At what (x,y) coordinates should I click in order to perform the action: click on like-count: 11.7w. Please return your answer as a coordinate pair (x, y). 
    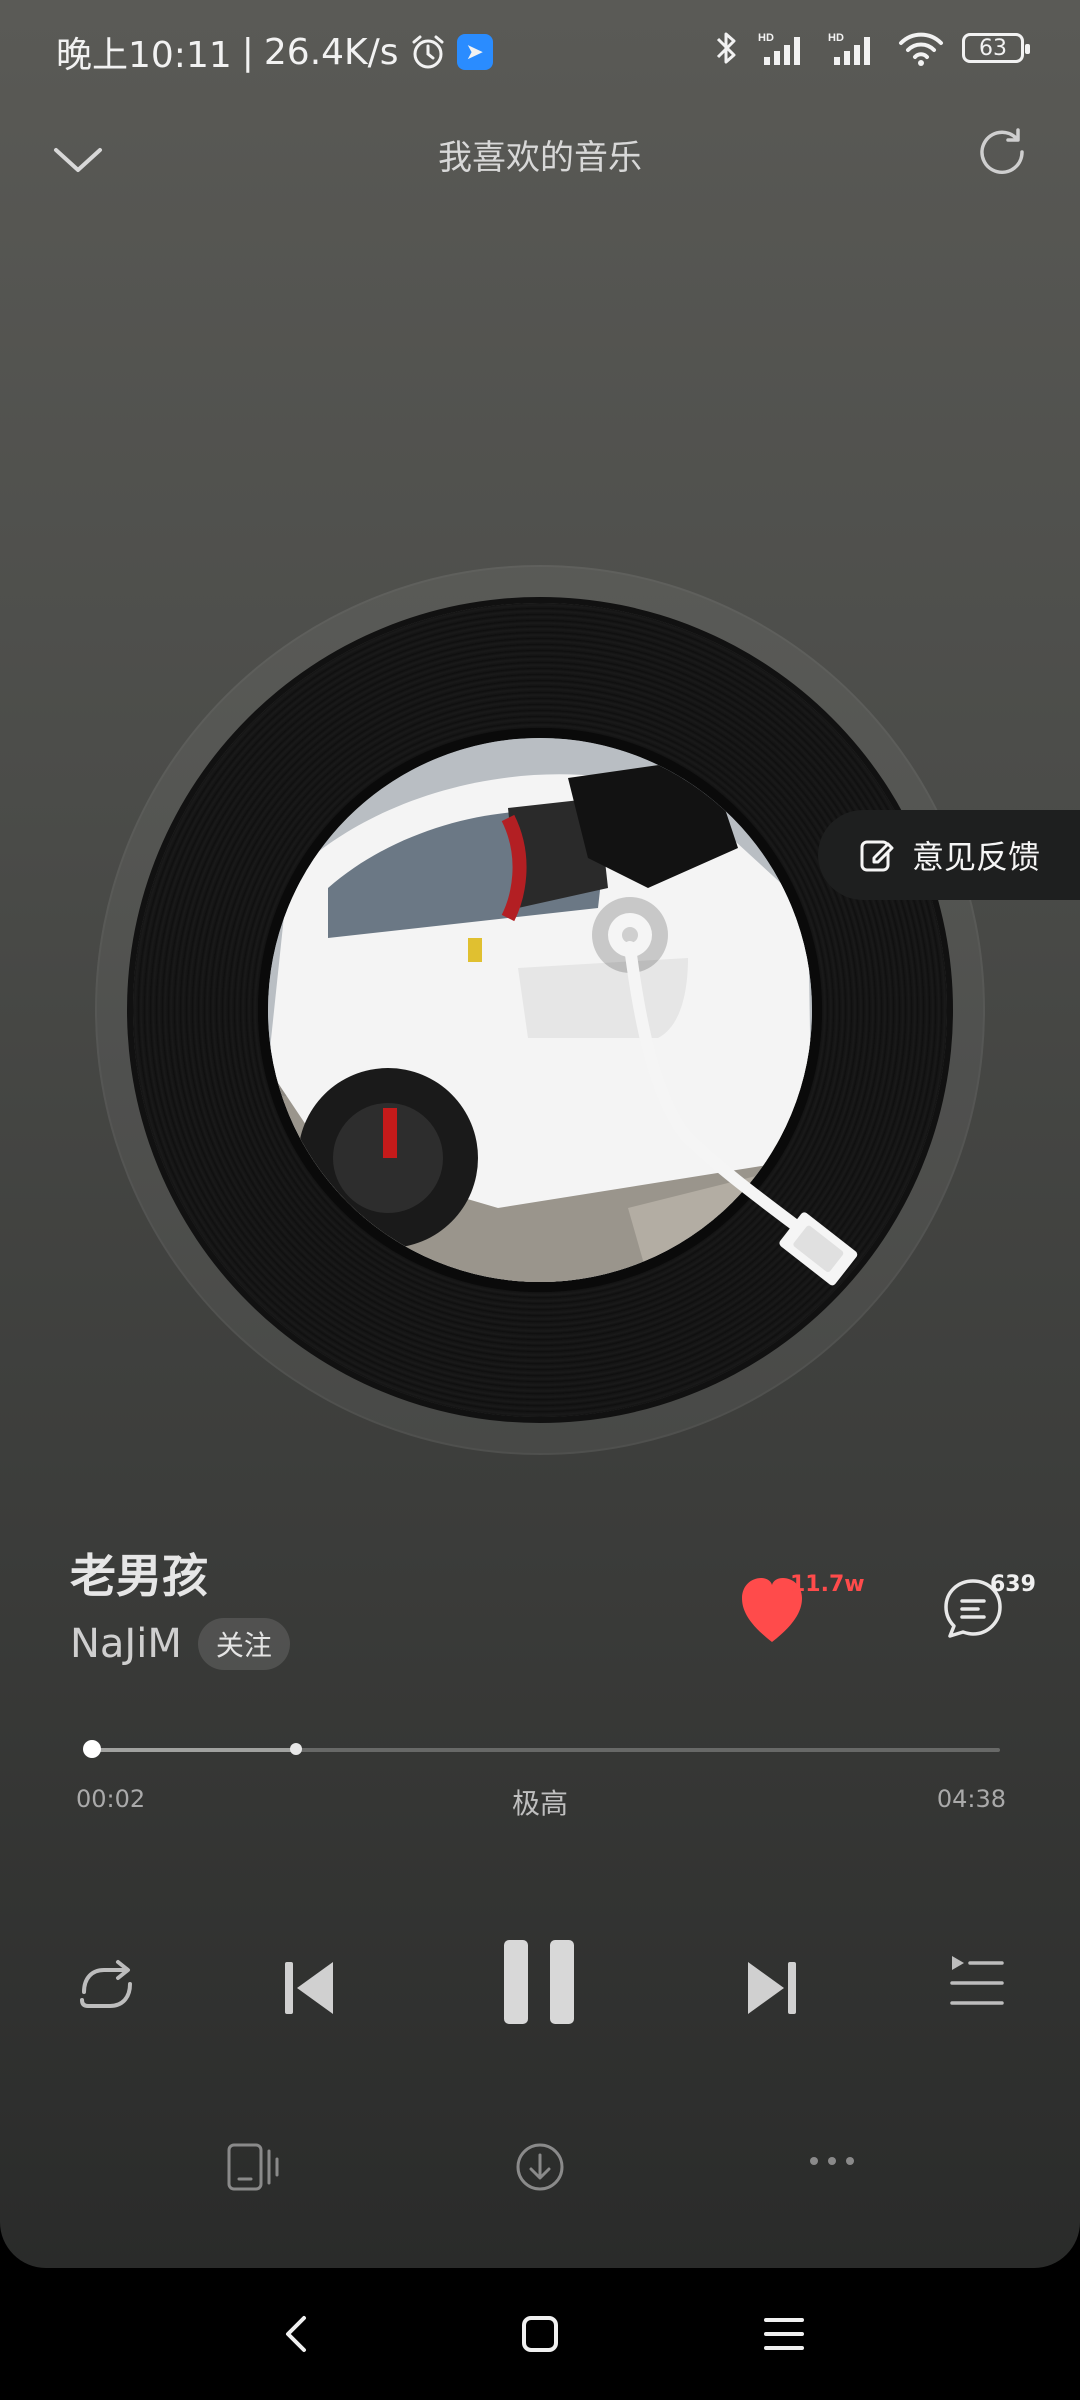
    Looking at the image, I should click on (827, 1584).